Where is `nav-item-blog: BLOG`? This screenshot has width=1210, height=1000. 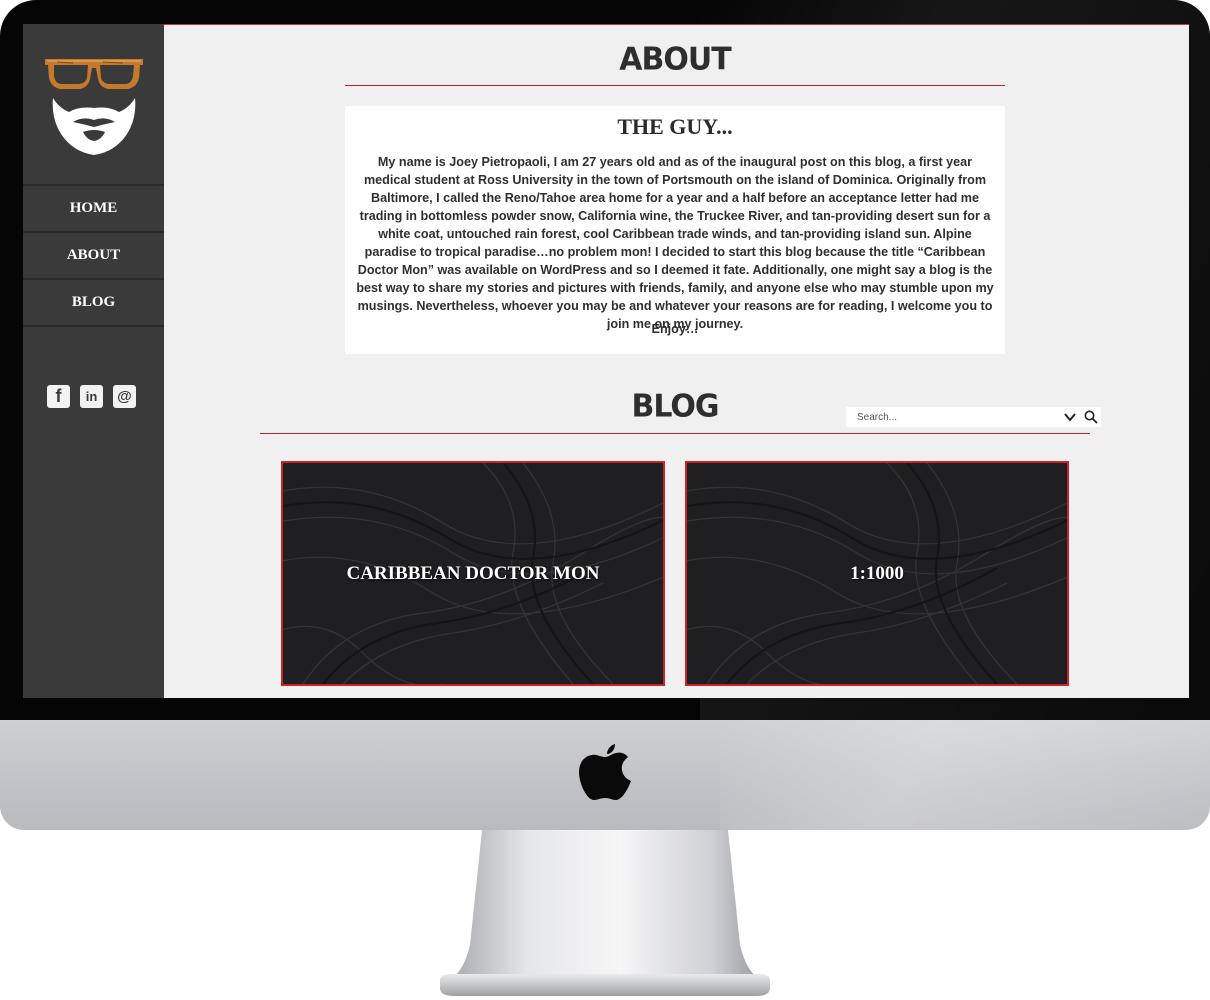 nav-item-blog: BLOG is located at coordinates (93, 302).